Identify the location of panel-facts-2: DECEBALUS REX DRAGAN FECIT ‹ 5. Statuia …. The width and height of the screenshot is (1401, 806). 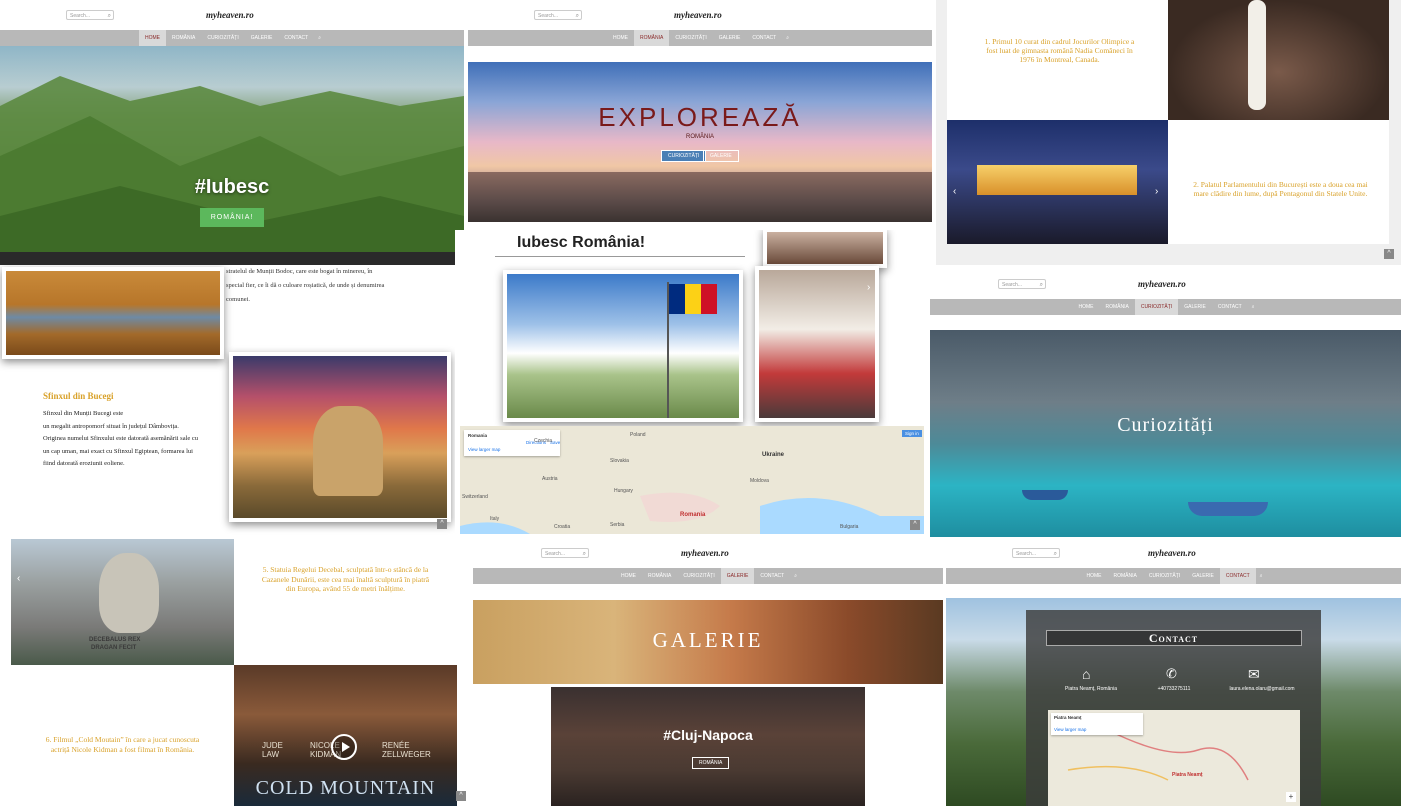
(233, 671).